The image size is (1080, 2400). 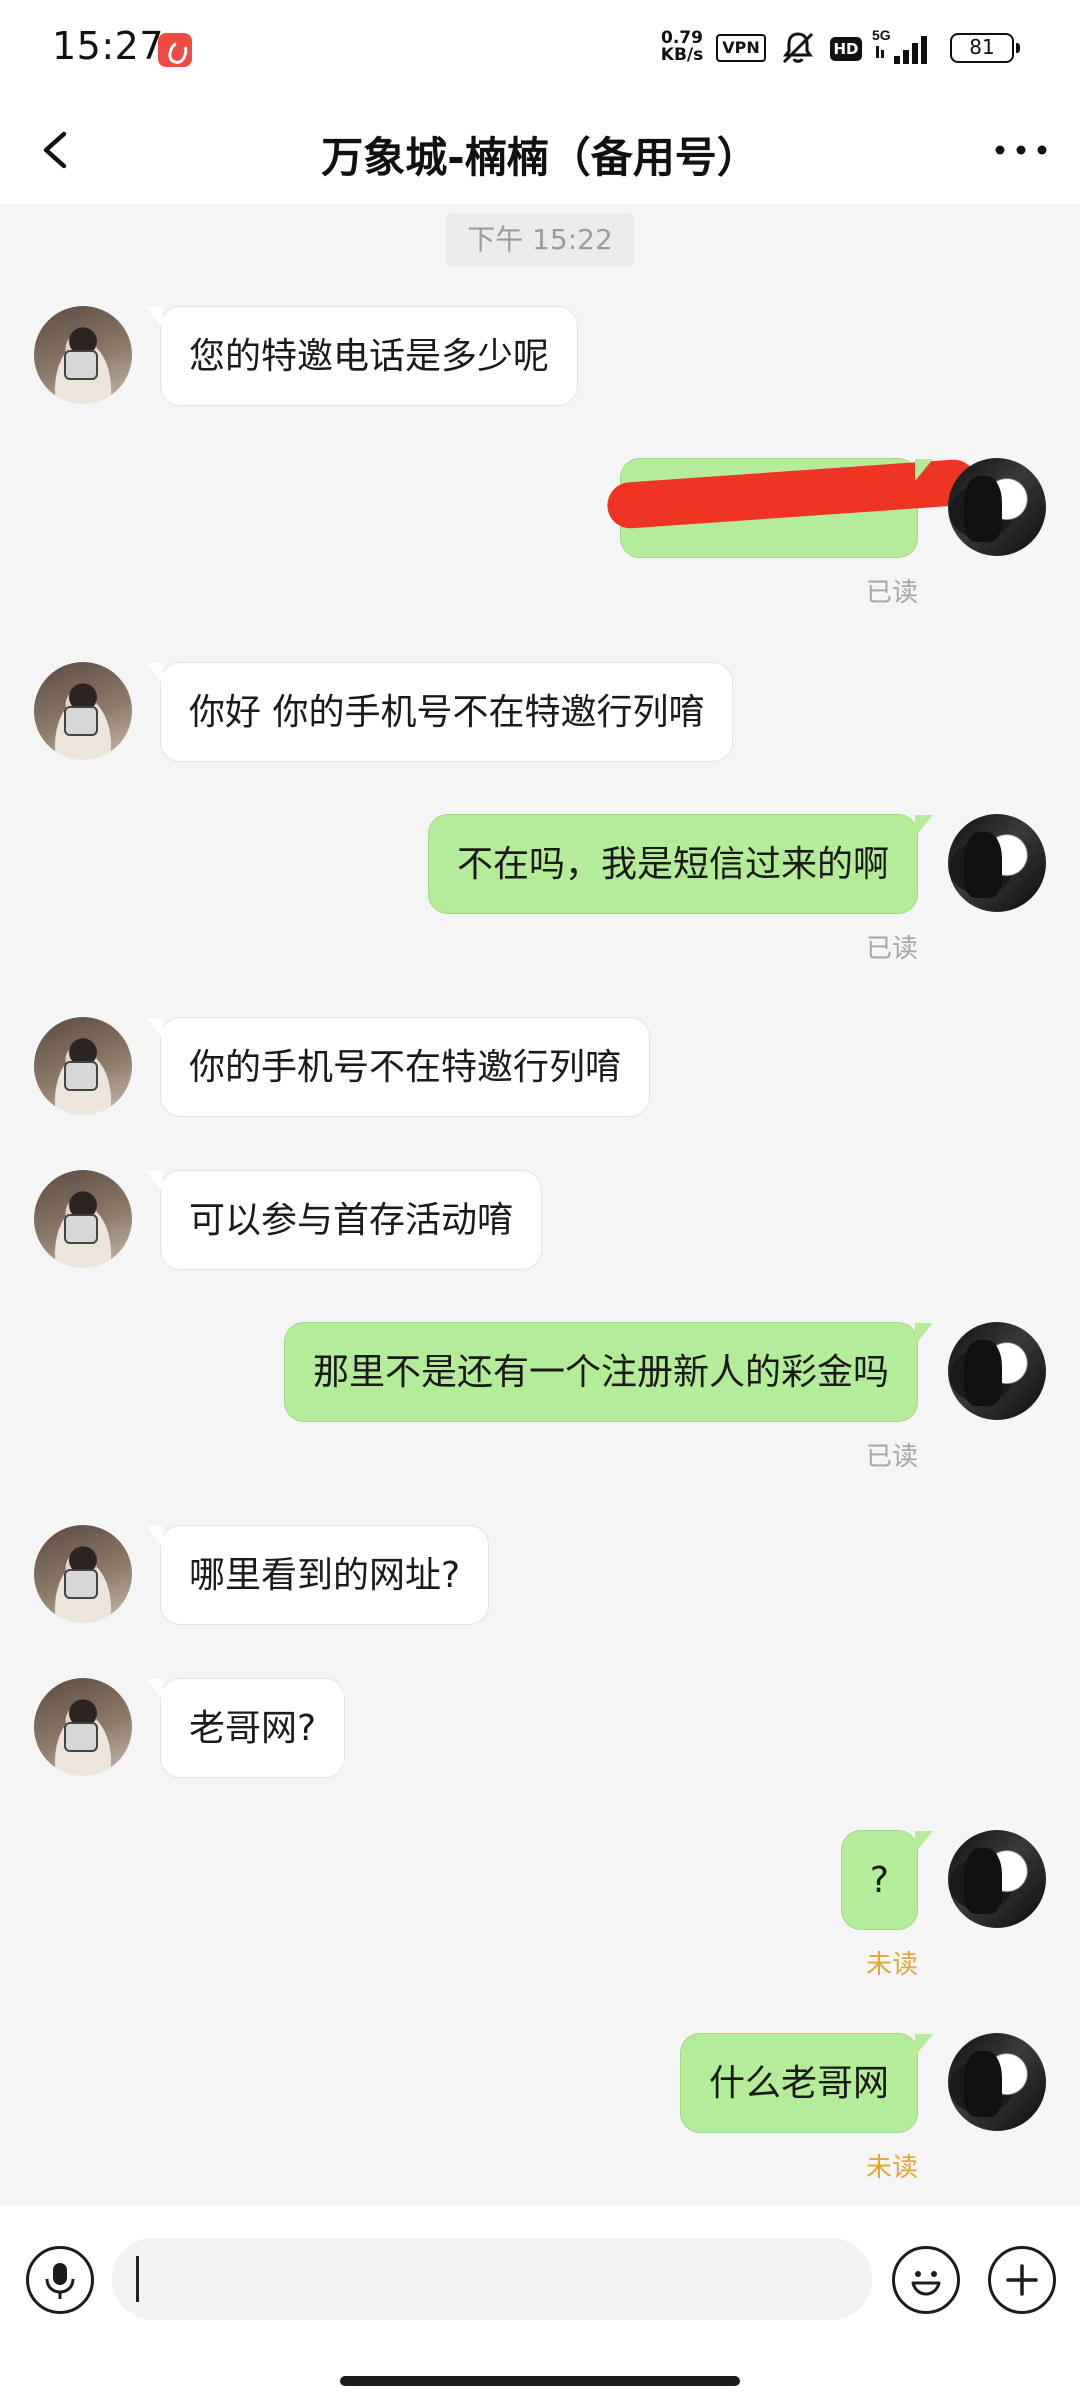 What do you see at coordinates (887, 1880) in the screenshot?
I see `outgoing-message: ?` at bounding box center [887, 1880].